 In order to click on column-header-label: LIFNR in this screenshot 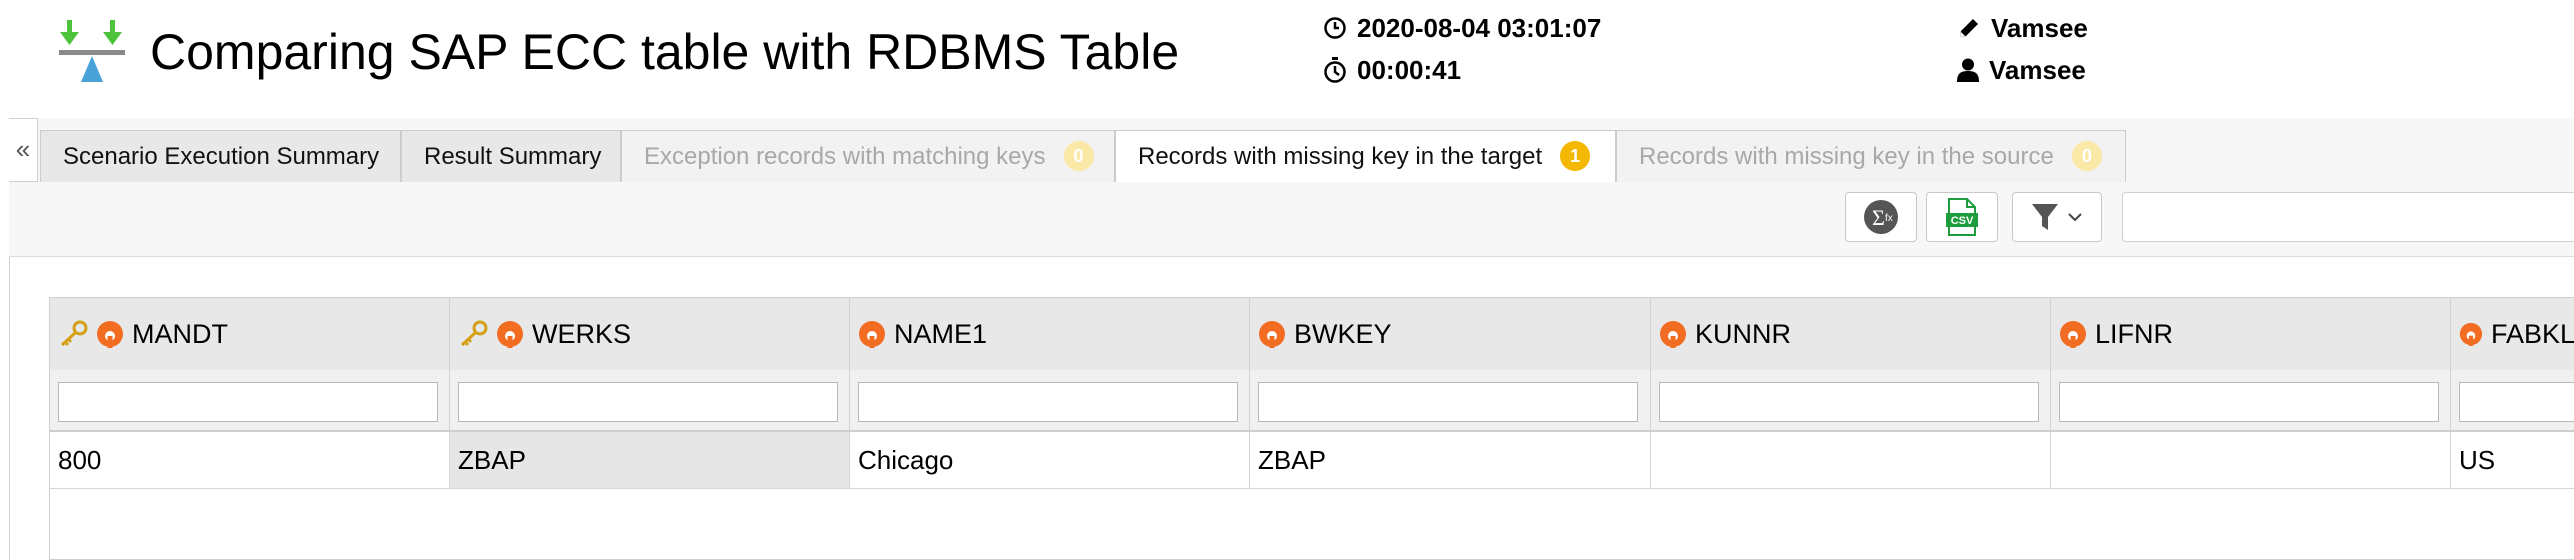, I will do `click(2134, 333)`.